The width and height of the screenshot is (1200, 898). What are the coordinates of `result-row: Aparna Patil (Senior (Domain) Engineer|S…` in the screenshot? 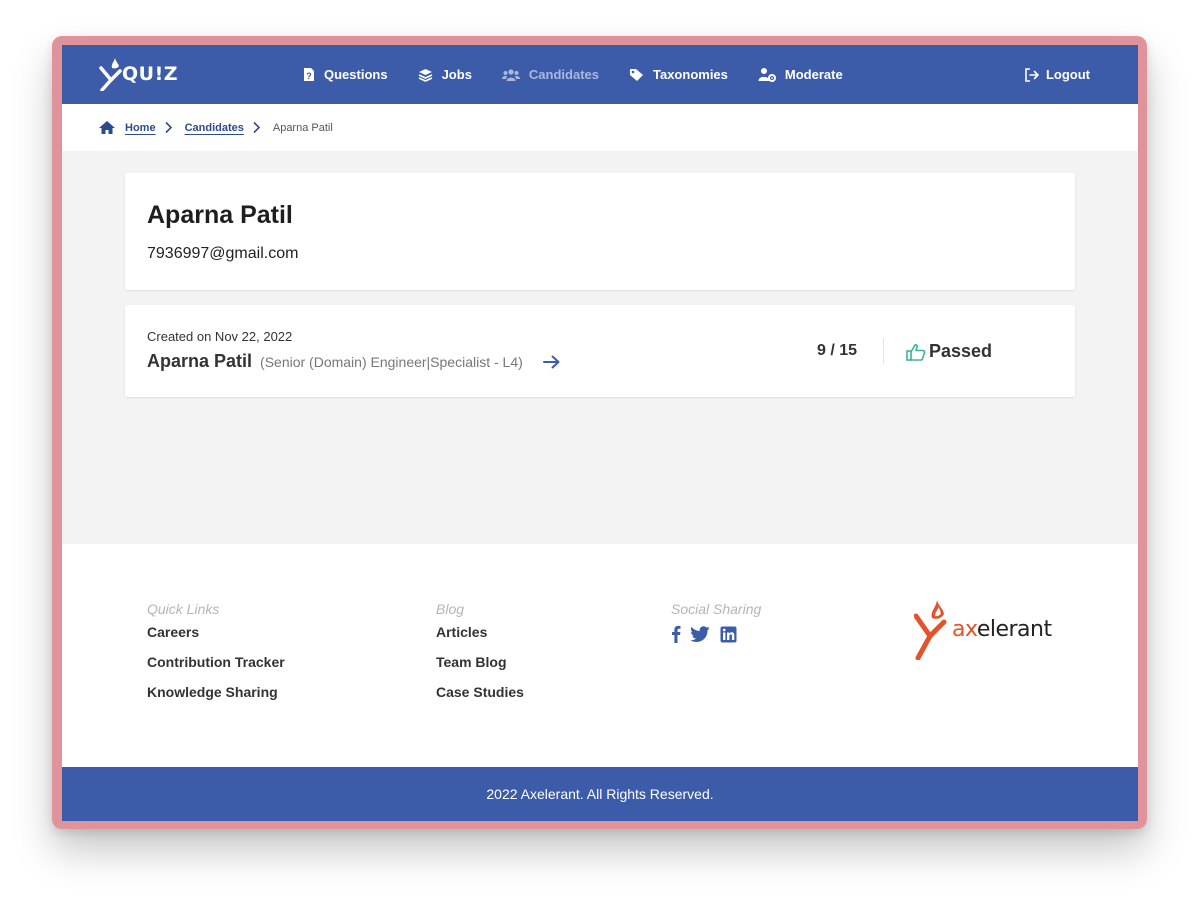 It's located at (354, 361).